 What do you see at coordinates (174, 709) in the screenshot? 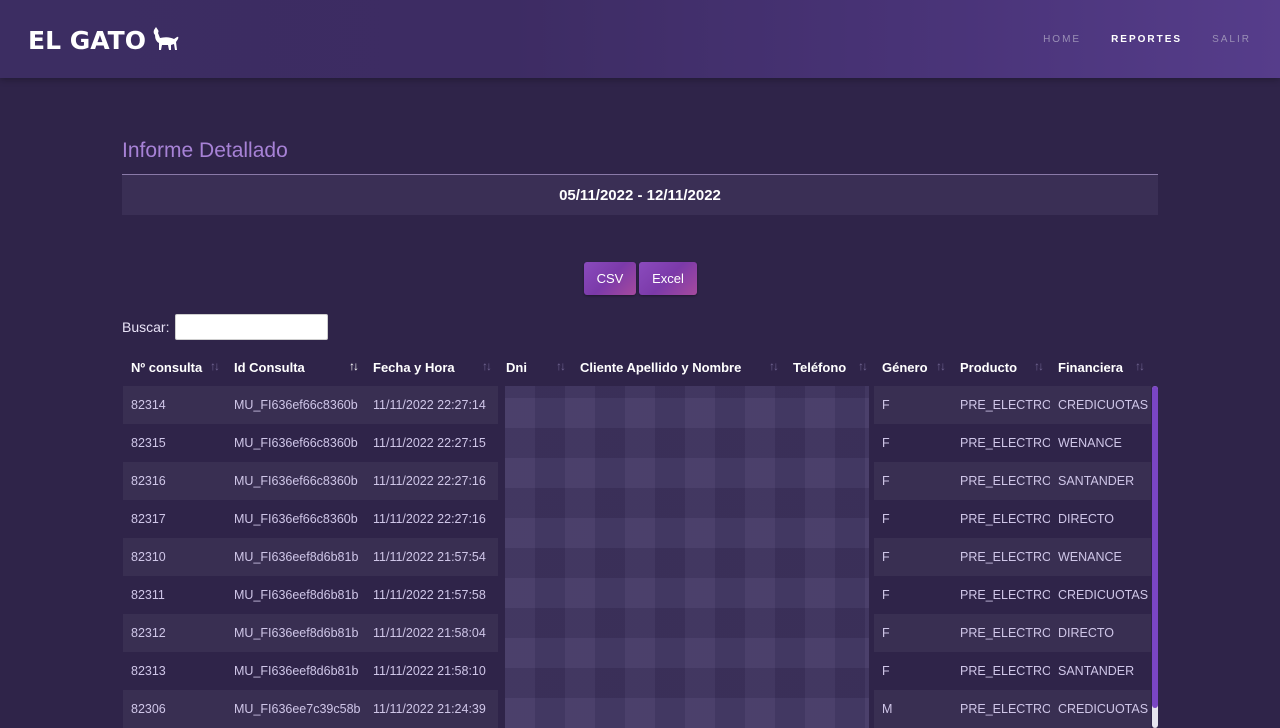
I see `cell-n-consulta: 82306` at bounding box center [174, 709].